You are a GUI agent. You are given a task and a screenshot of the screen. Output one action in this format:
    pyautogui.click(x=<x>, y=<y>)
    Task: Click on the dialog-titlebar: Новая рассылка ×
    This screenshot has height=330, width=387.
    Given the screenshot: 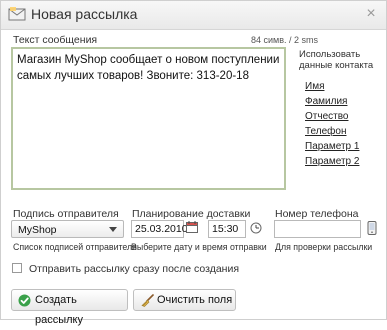 What is the action you would take?
    pyautogui.click(x=193, y=15)
    